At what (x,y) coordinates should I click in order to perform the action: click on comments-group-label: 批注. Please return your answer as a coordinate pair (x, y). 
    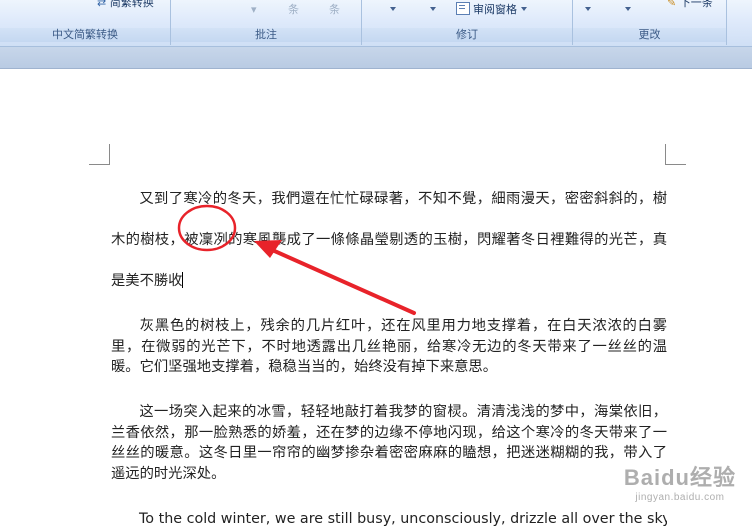
    Looking at the image, I should click on (266, 35).